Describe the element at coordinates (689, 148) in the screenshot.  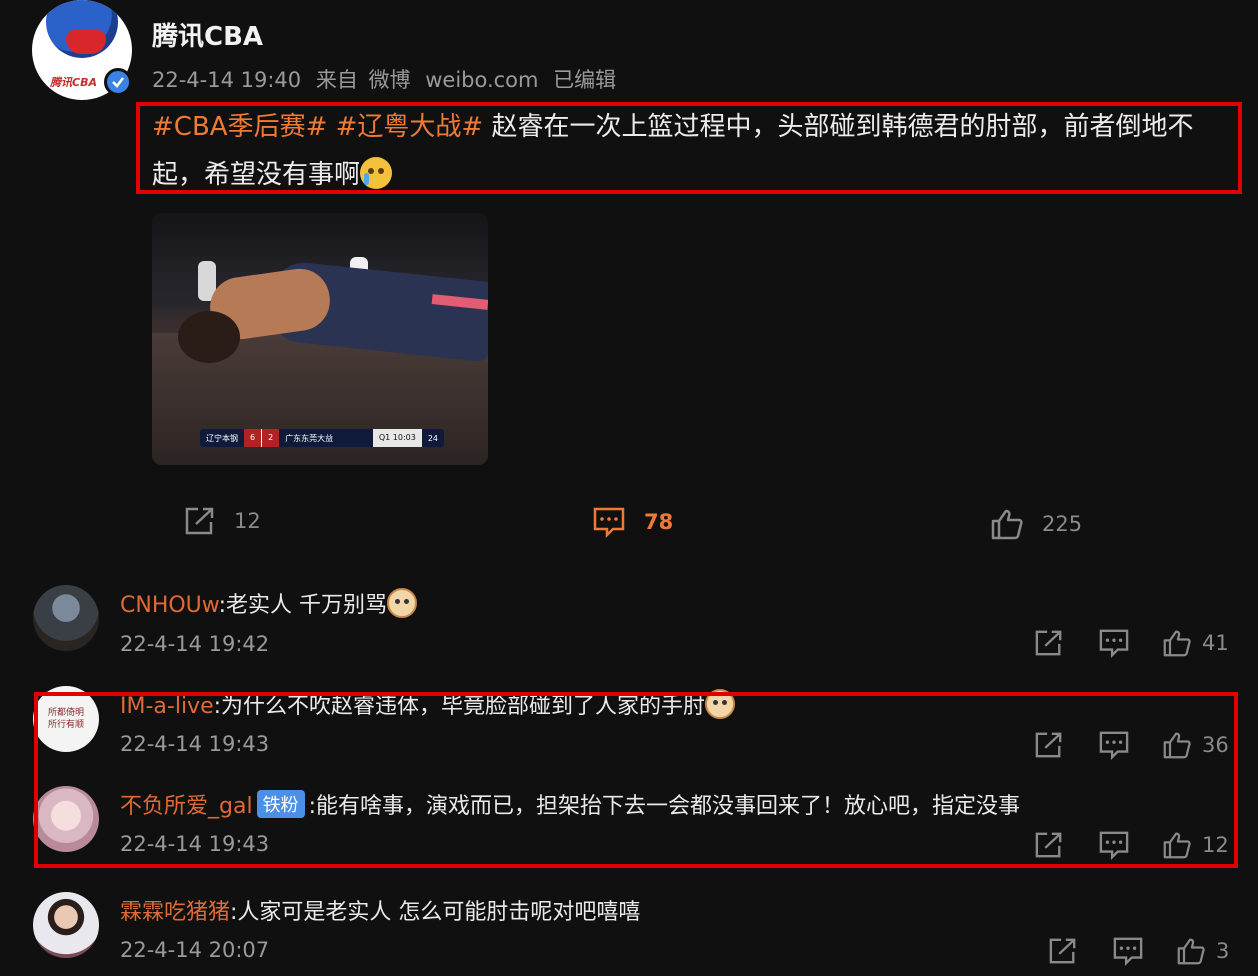
I see `highlight-box-post-text` at that location.